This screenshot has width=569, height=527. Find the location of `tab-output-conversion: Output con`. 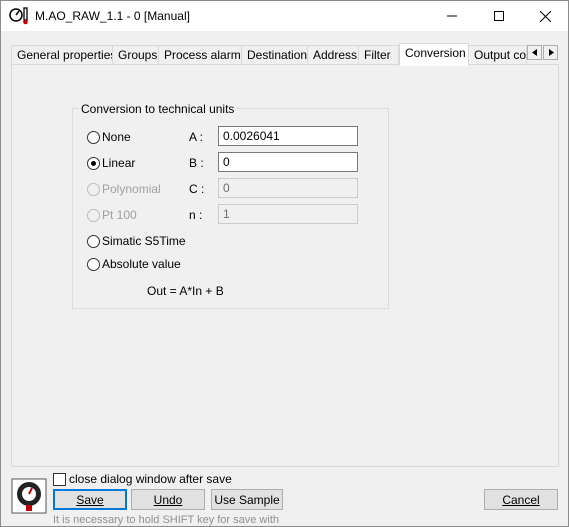

tab-output-conversion: Output con is located at coordinates (497, 55).